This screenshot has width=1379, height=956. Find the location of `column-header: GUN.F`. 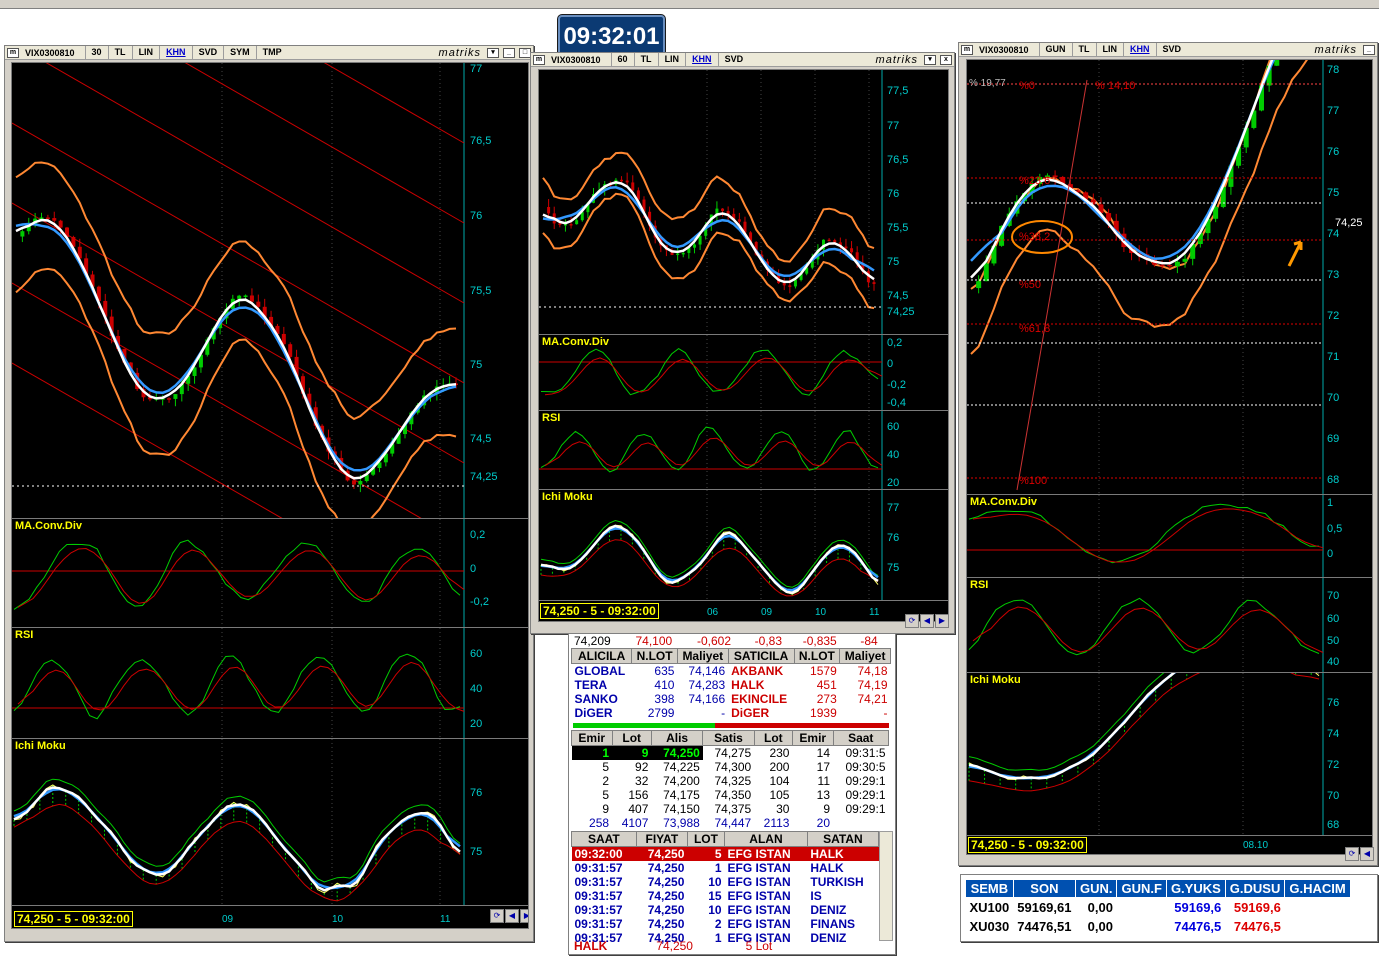

column-header: GUN.F is located at coordinates (1141, 888).